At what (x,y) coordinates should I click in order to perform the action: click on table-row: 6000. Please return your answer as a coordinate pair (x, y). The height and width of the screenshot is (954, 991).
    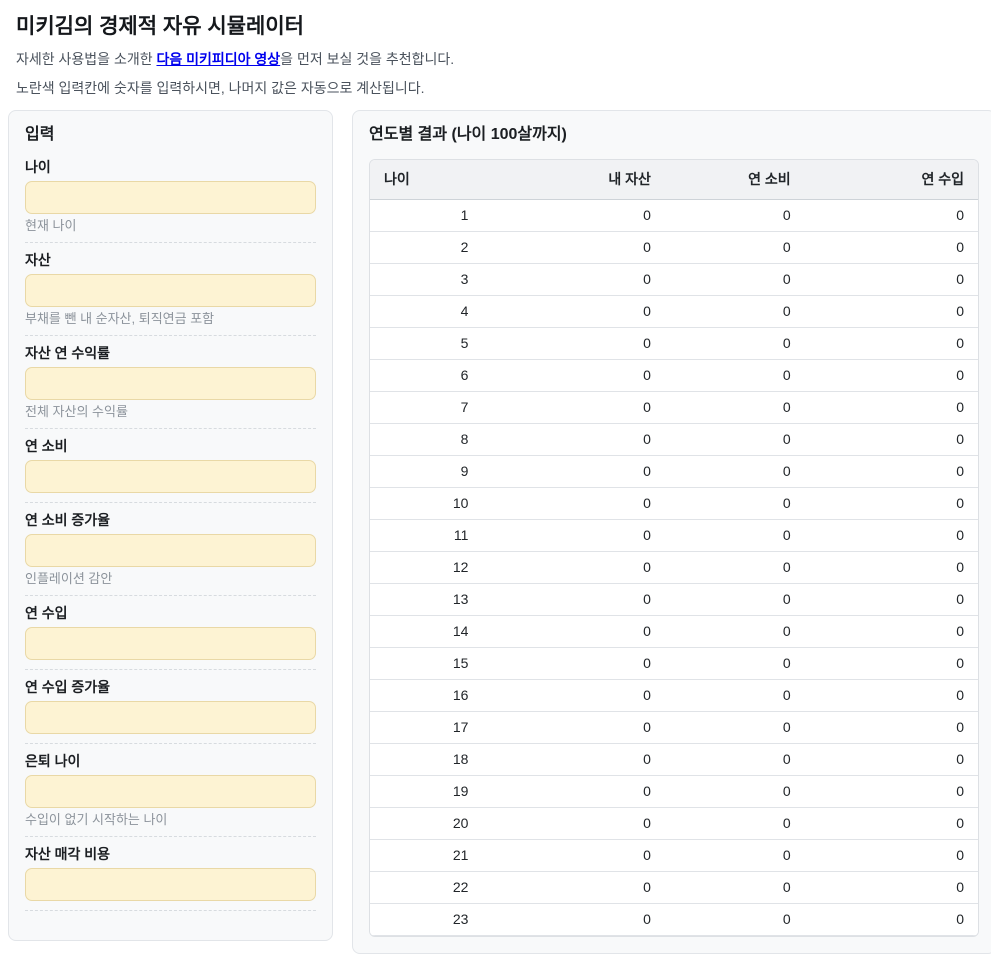
    Looking at the image, I should click on (674, 375).